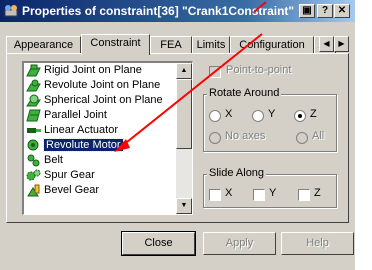 Image resolution: width=372 pixels, height=270 pixels. Describe the element at coordinates (108, 115) in the screenshot. I see `list-item: Parallel Joint` at that location.